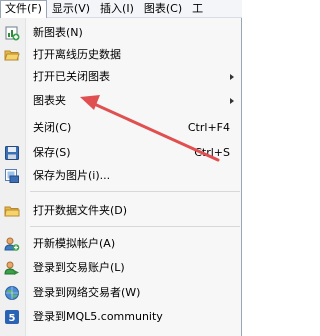 This screenshot has height=336, width=320. Describe the element at coordinates (121, 33) in the screenshot. I see `menu-item-new-chart: 新图表(N)` at that location.